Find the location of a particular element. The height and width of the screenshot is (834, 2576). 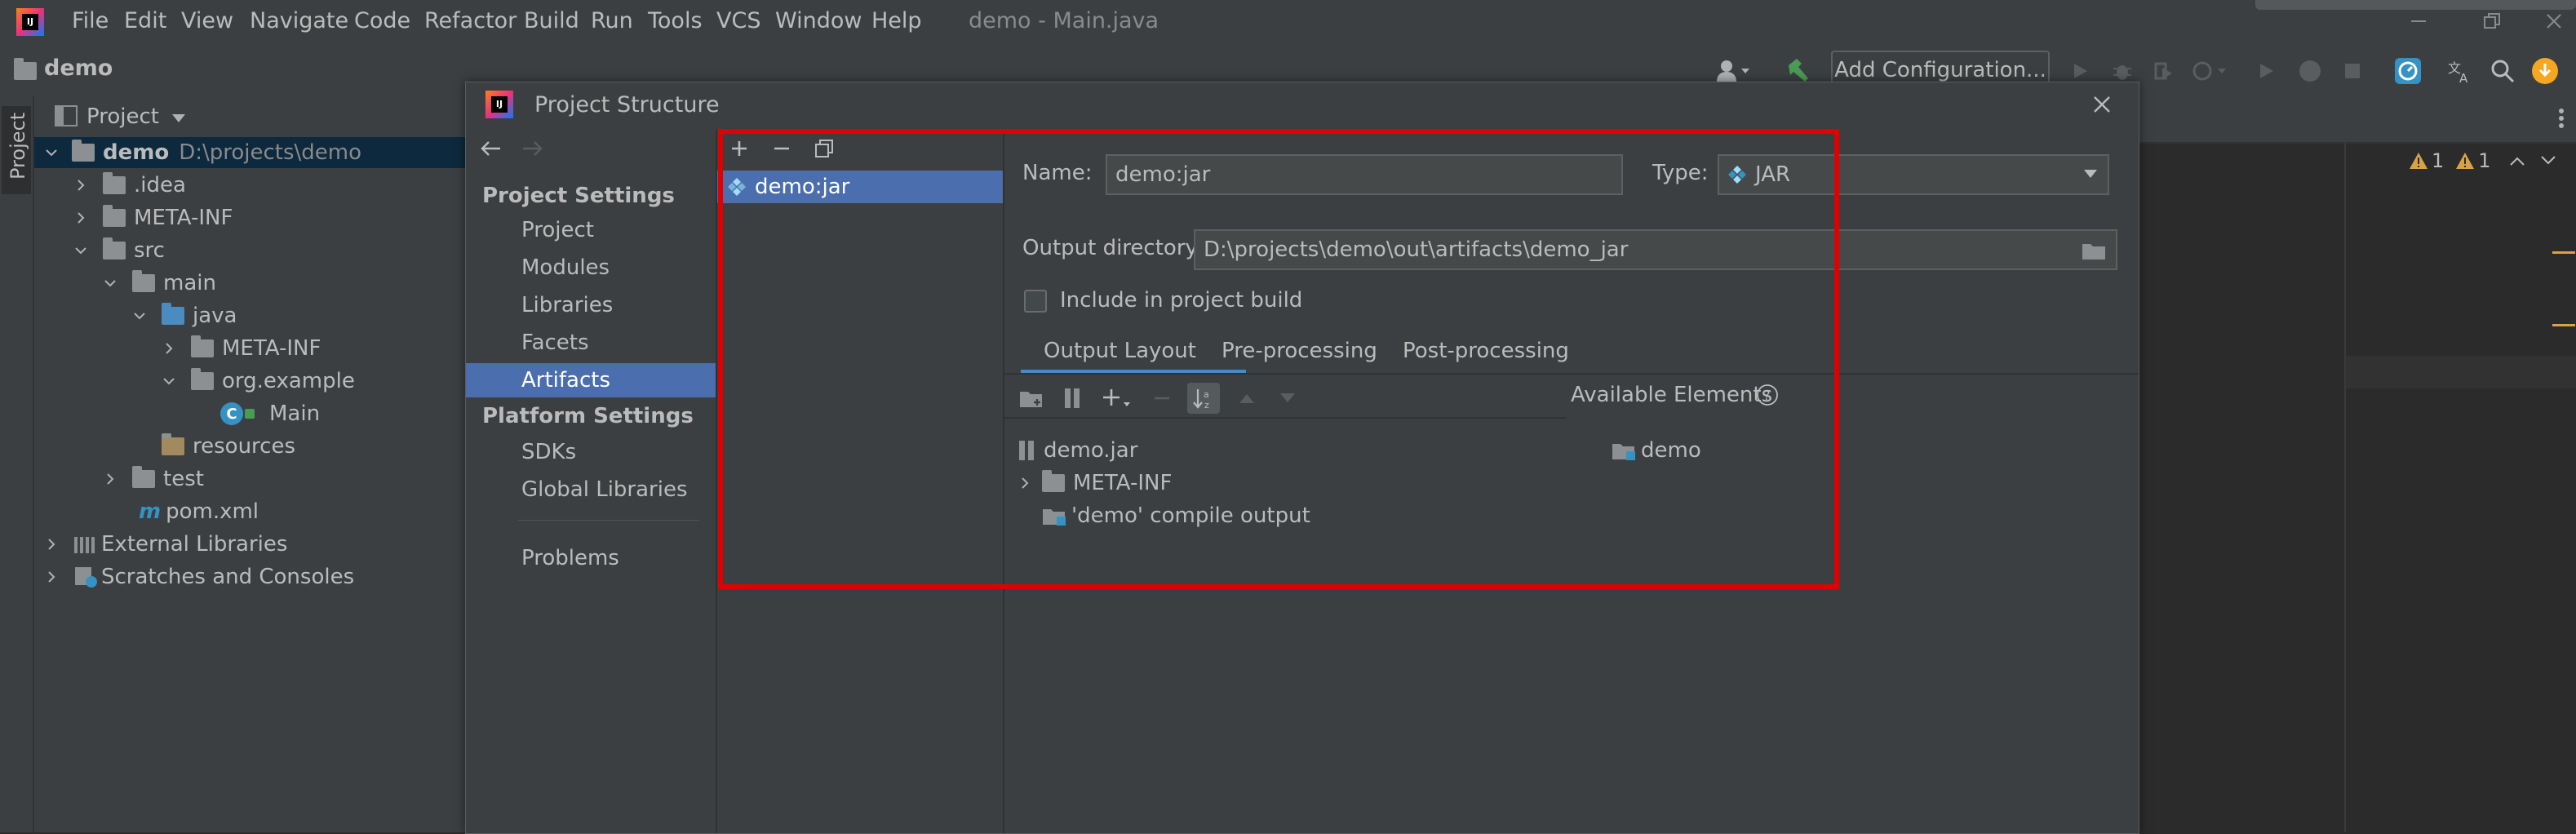

browse-folder-icon is located at coordinates (2094, 250).